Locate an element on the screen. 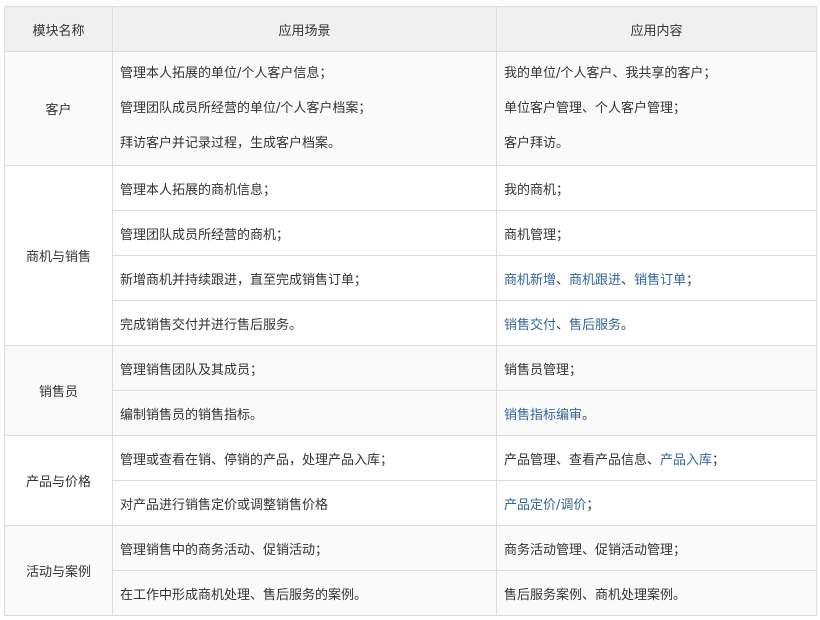 The width and height of the screenshot is (820, 620). content-line: 售后服务案例、商机处理案例。 is located at coordinates (656, 593).